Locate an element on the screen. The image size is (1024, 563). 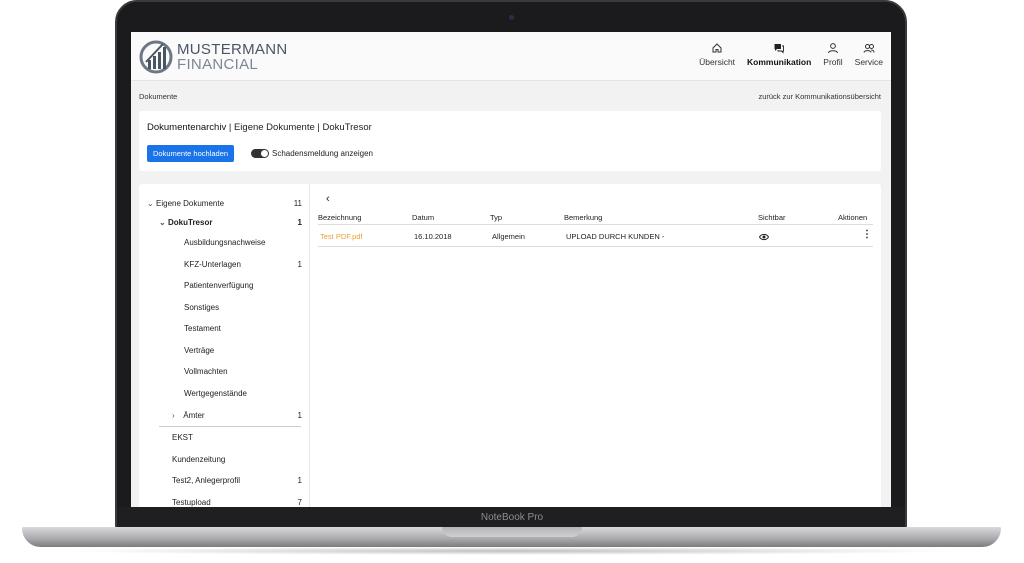
main-nav: Übersicht Kommunikation Profil Service is located at coordinates (791, 54).